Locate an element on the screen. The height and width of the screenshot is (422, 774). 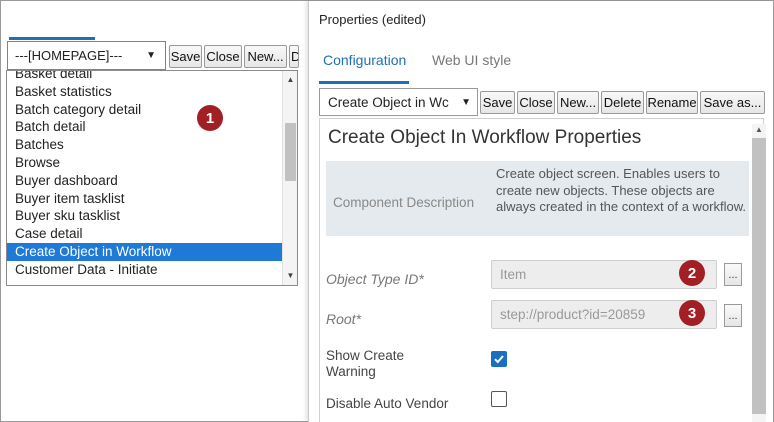
list-item: Browse is located at coordinates (145, 163).